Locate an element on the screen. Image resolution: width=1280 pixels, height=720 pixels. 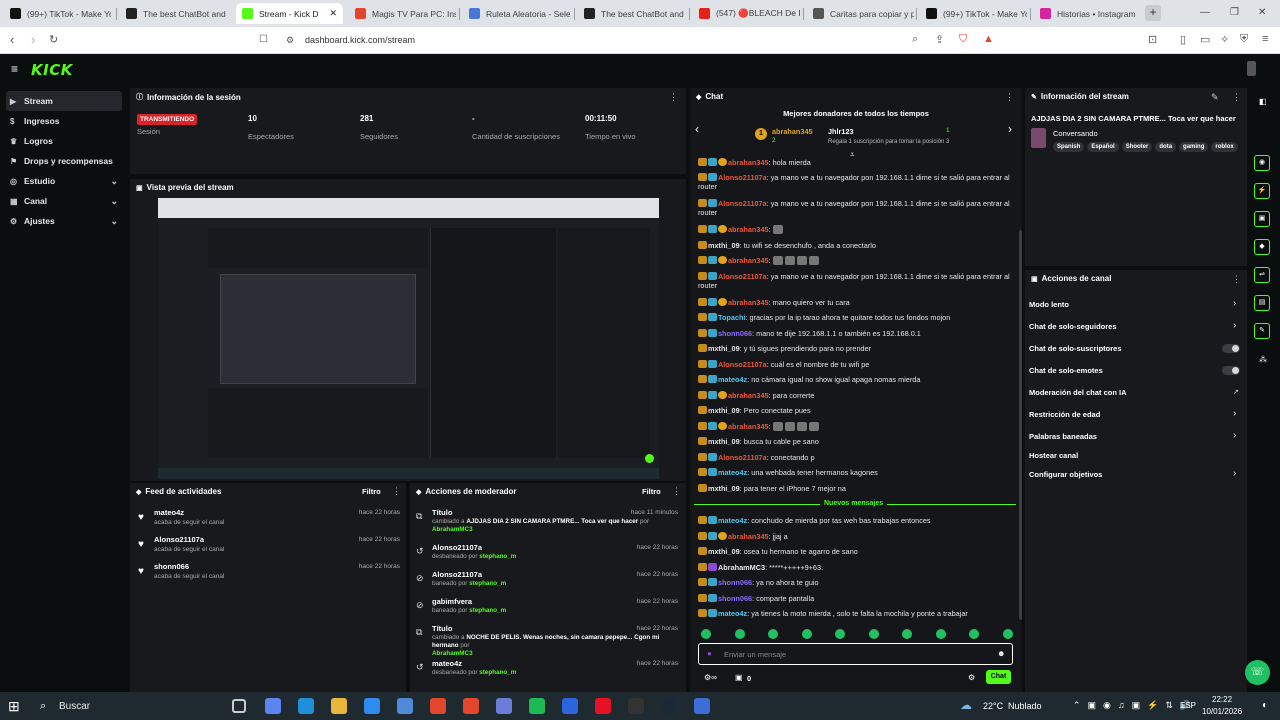
share-icon: ⇪ is located at coordinates (939, 39).